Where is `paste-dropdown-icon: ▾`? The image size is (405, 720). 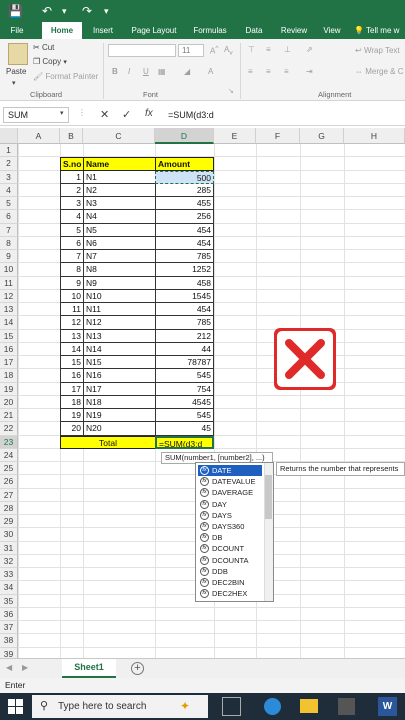 paste-dropdown-icon: ▾ is located at coordinates (14, 83).